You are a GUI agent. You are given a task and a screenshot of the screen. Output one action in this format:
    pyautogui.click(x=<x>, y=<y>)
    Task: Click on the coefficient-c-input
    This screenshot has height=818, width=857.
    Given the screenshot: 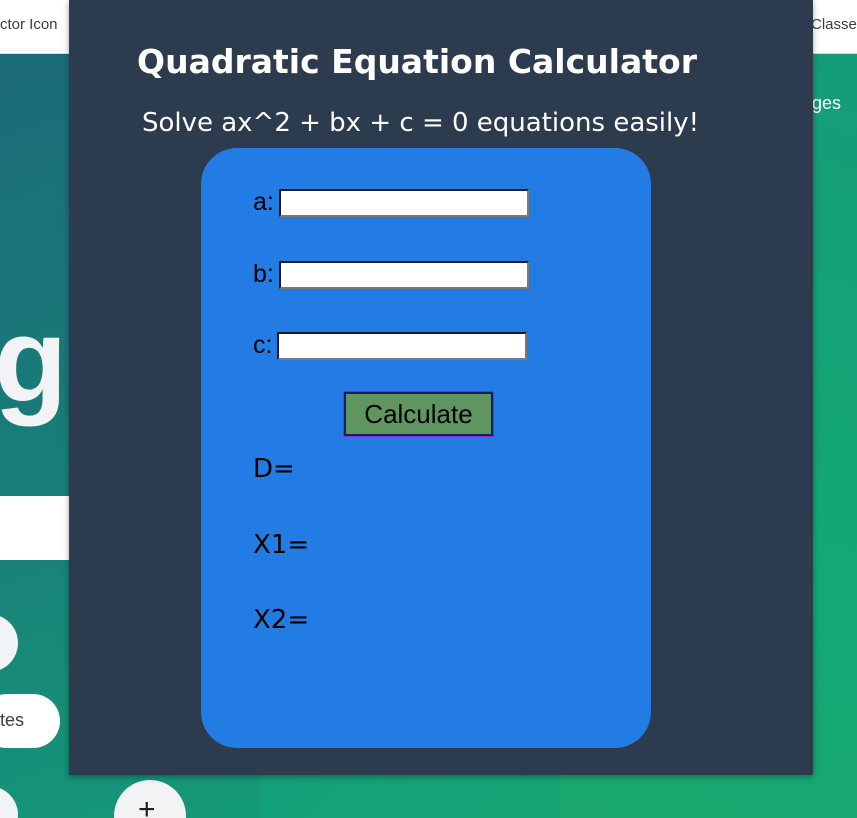 What is the action you would take?
    pyautogui.click(x=402, y=345)
    